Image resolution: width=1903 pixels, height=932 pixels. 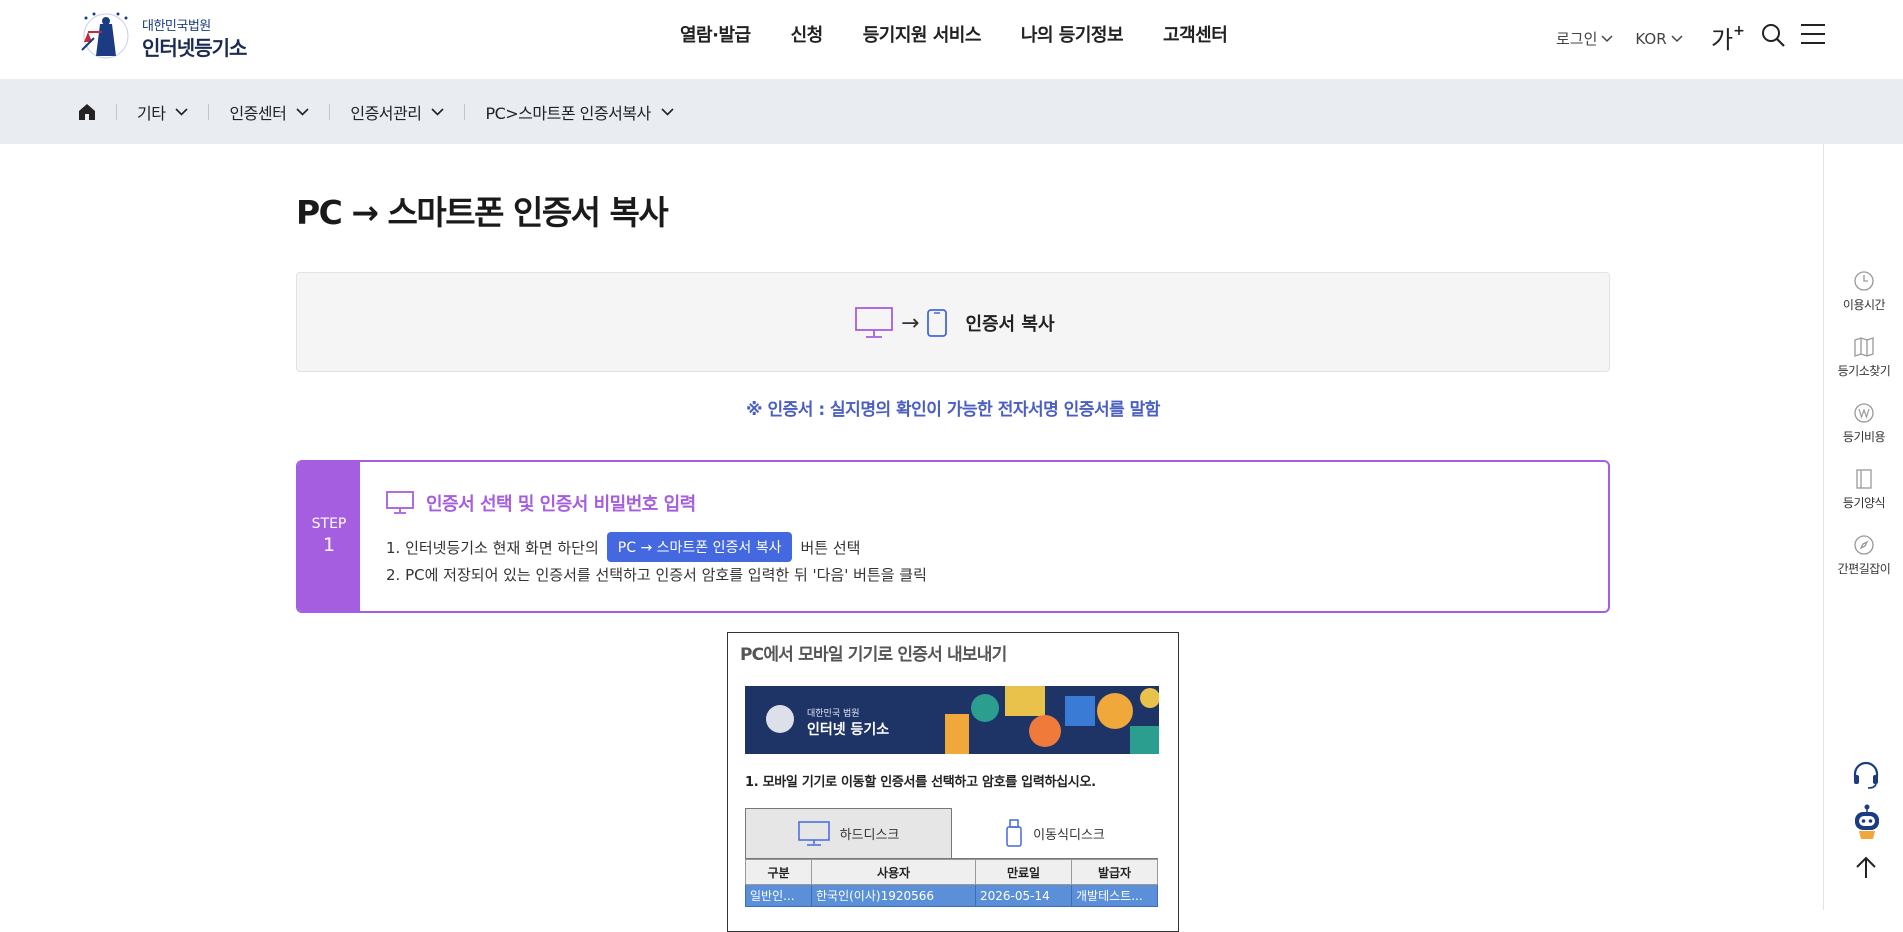 I want to click on login-dropdown: 로그인, so click(x=1584, y=38).